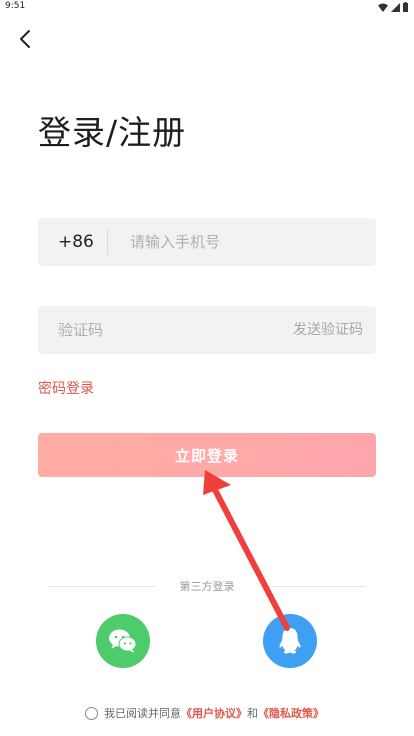 This screenshot has height=736, width=414. What do you see at coordinates (328, 330) in the screenshot?
I see `send-code-button: 发送验证码` at bounding box center [328, 330].